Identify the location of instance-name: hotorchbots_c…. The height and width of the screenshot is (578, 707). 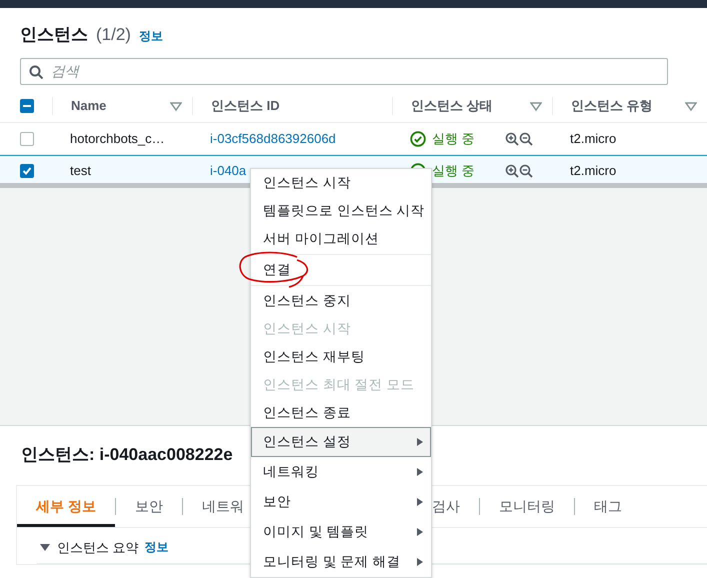
(117, 139).